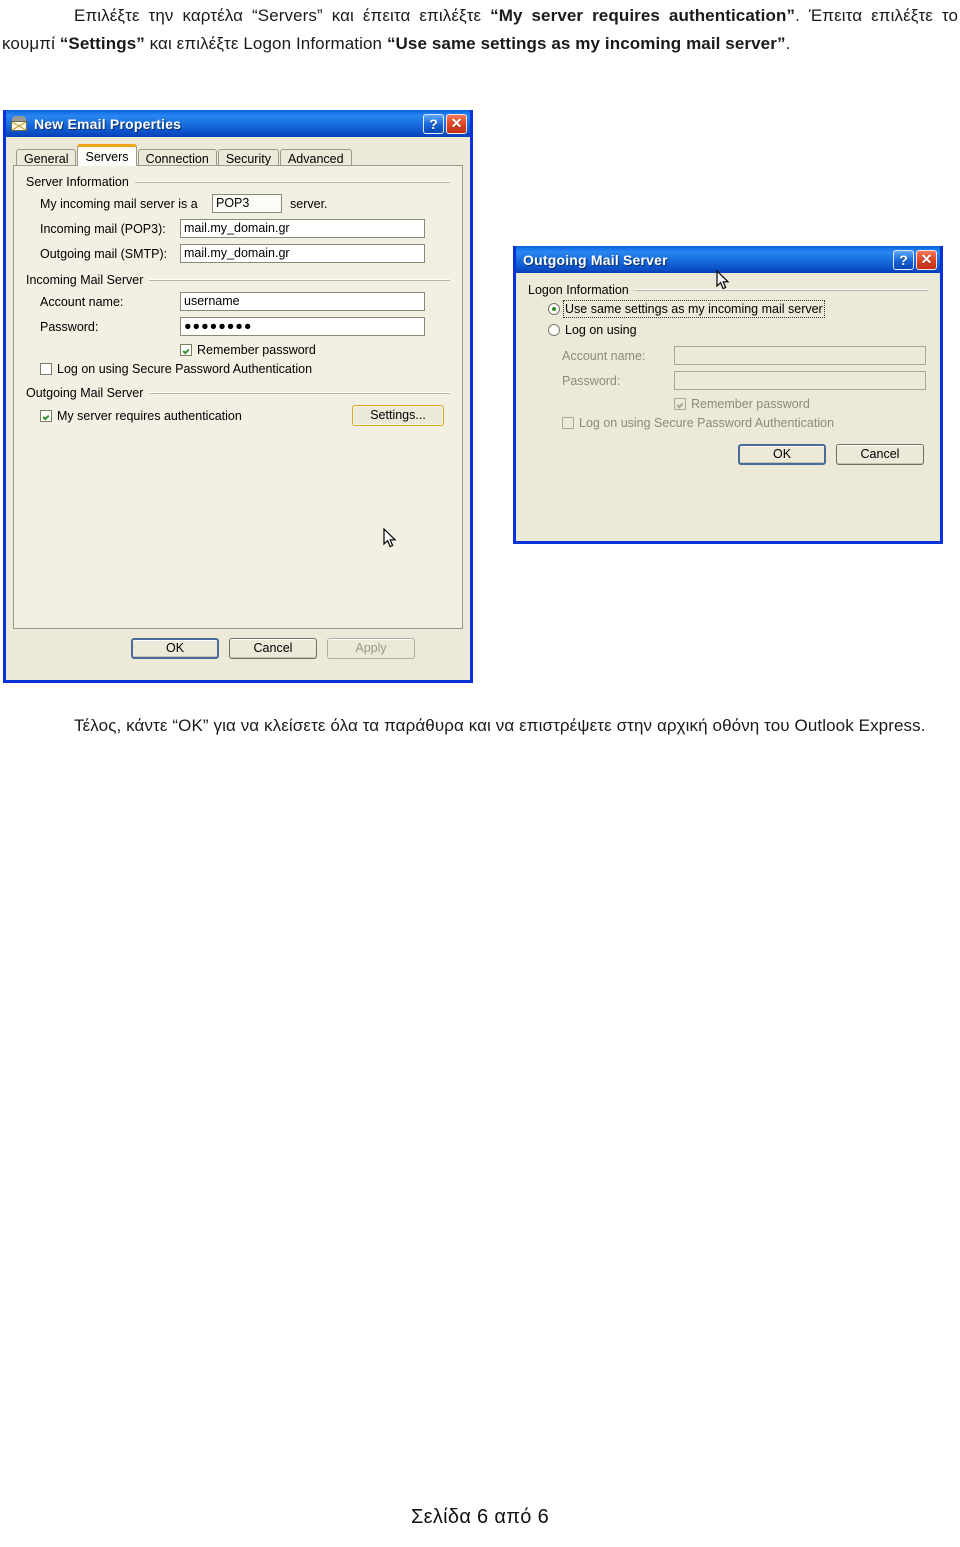  I want to click on dialog1-title: New Email Properties, so click(108, 123).